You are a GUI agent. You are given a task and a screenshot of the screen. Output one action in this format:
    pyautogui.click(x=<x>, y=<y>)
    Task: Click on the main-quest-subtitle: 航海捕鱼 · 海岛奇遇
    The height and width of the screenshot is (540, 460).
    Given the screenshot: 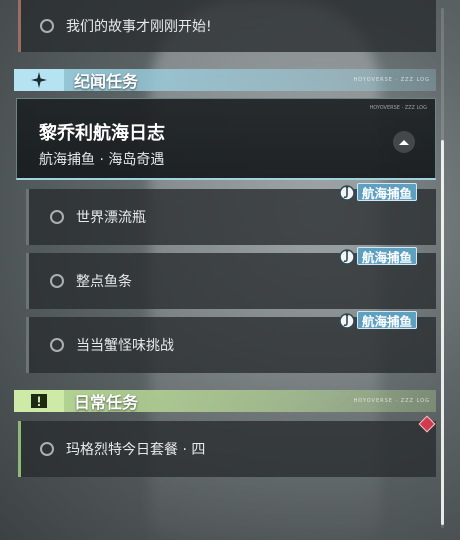 What is the action you would take?
    pyautogui.click(x=102, y=160)
    